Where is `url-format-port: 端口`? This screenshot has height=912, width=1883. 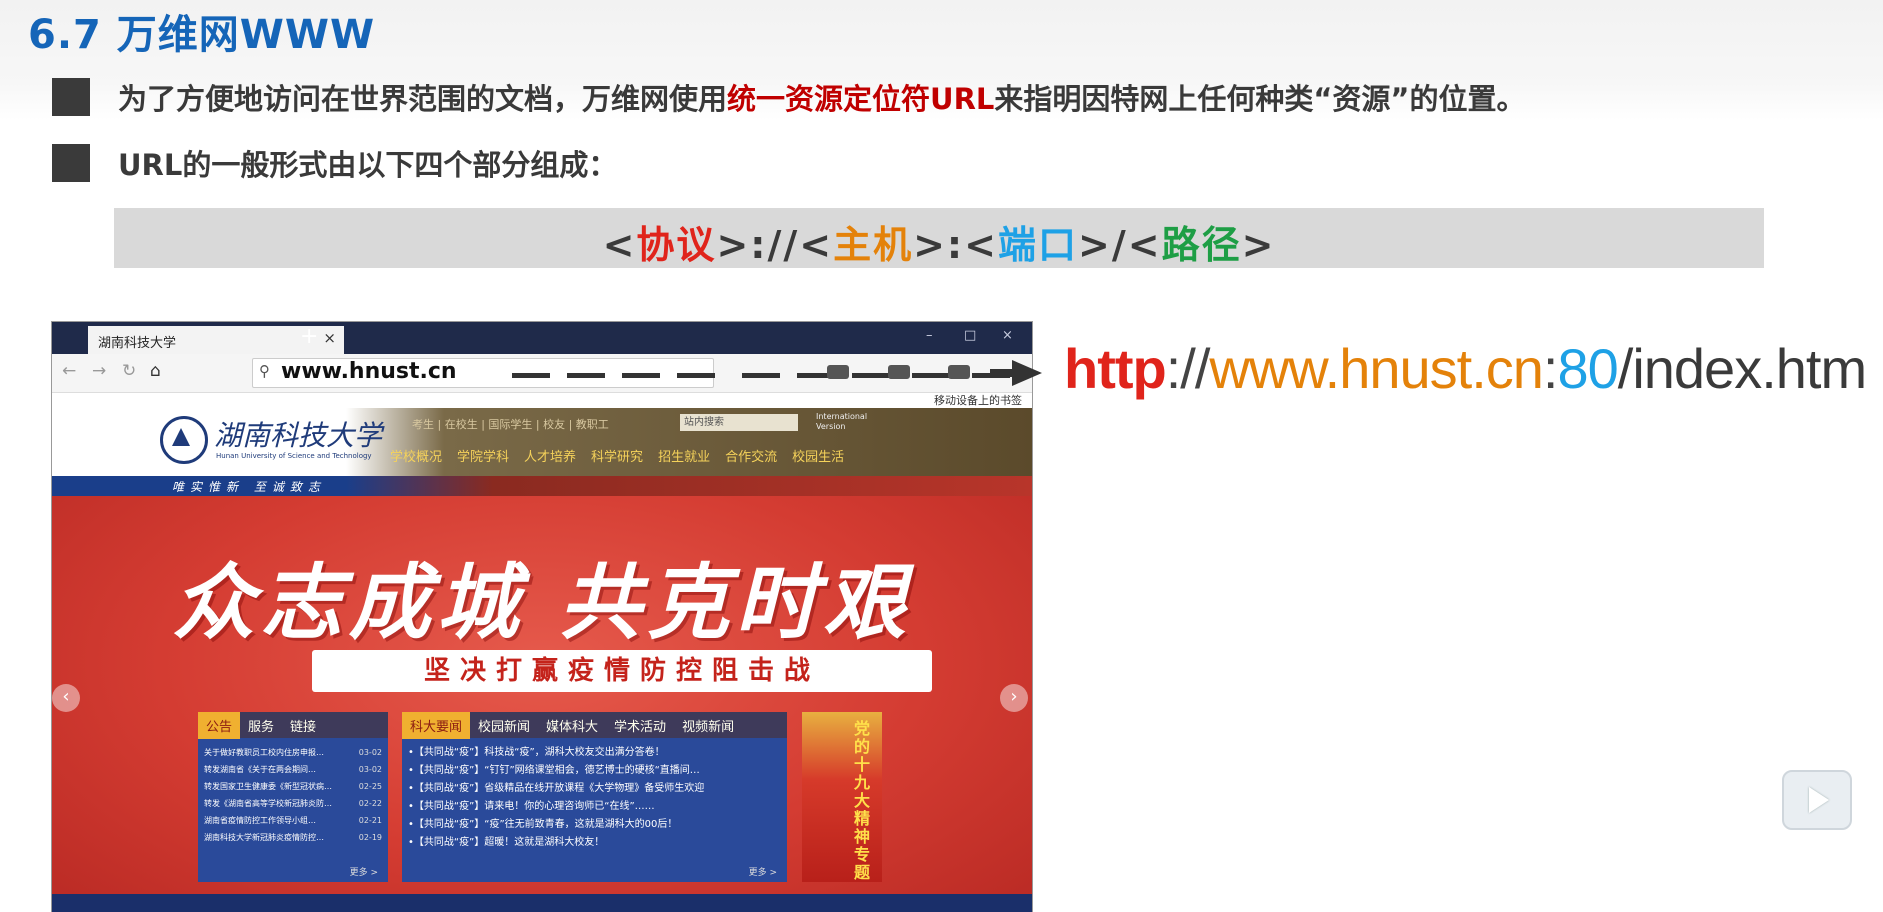
url-format-port: 端口 is located at coordinates (1037, 245).